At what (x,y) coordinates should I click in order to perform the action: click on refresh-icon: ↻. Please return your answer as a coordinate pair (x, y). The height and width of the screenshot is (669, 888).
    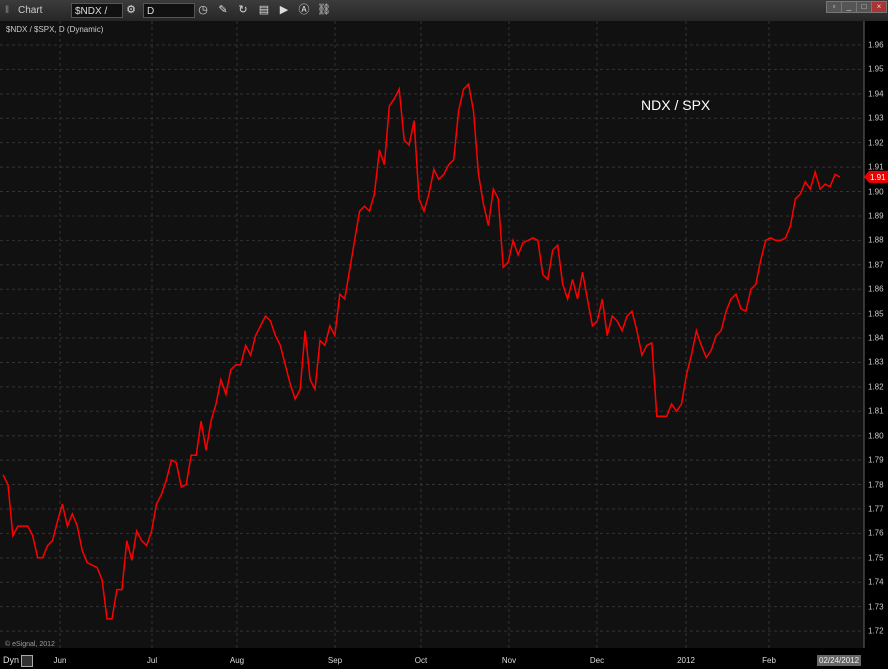
    Looking at the image, I should click on (243, 10).